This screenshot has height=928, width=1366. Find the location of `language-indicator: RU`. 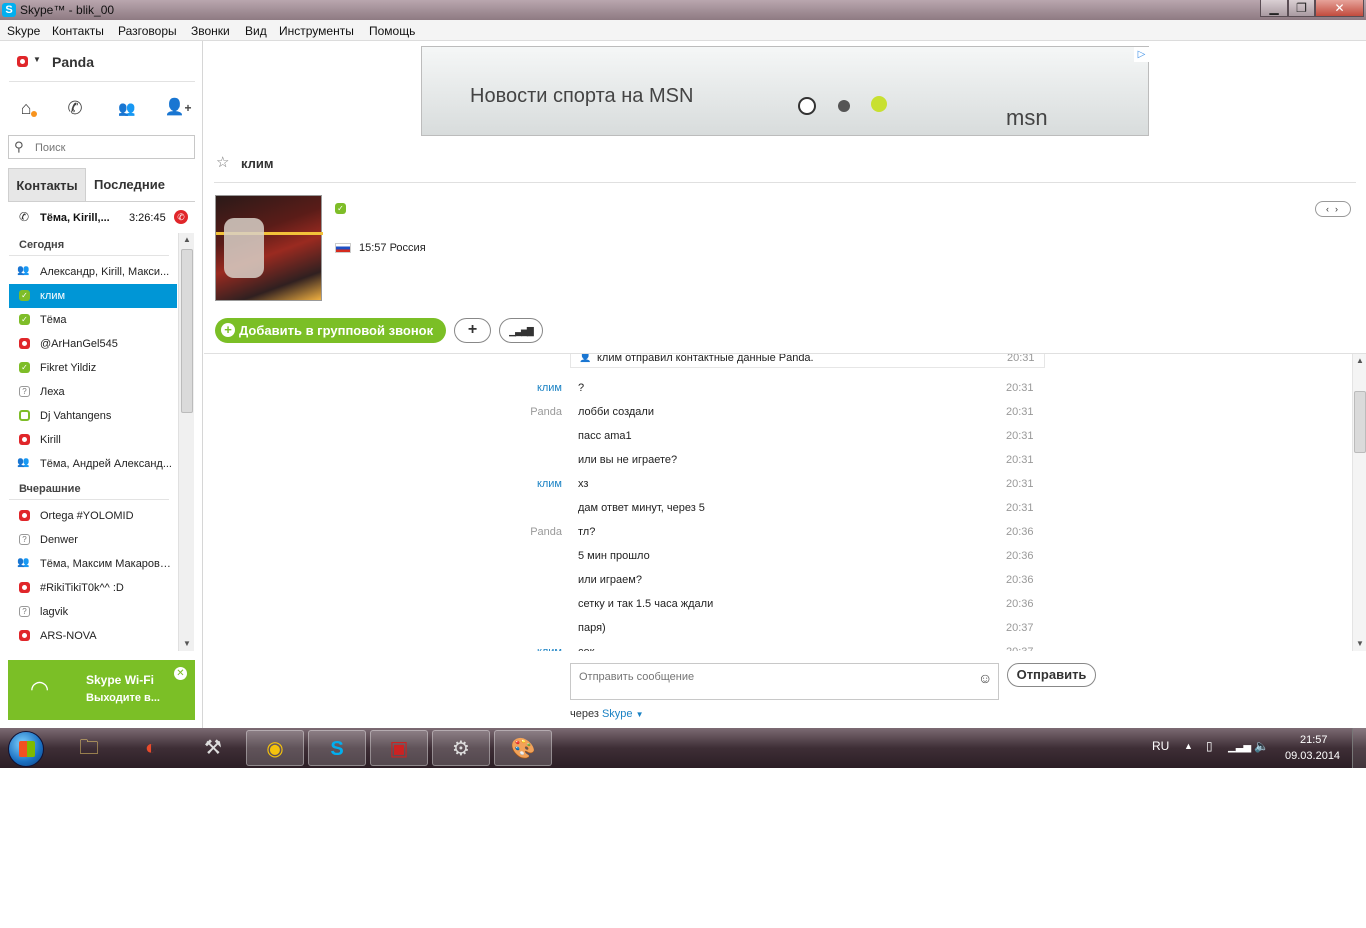

language-indicator: RU is located at coordinates (1160, 746).